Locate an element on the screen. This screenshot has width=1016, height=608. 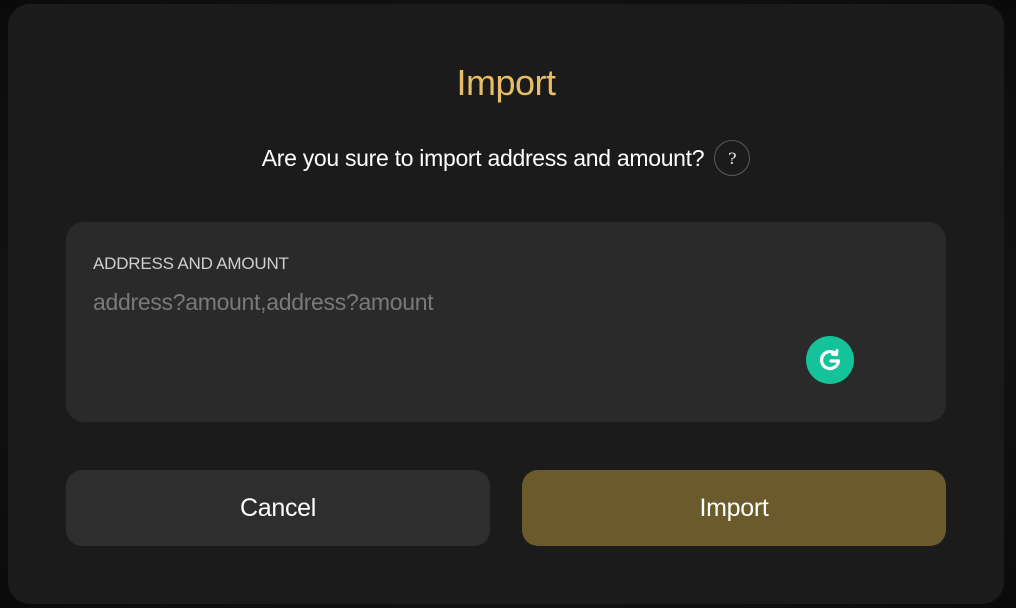
cancel-button-label: Cancel is located at coordinates (278, 507).